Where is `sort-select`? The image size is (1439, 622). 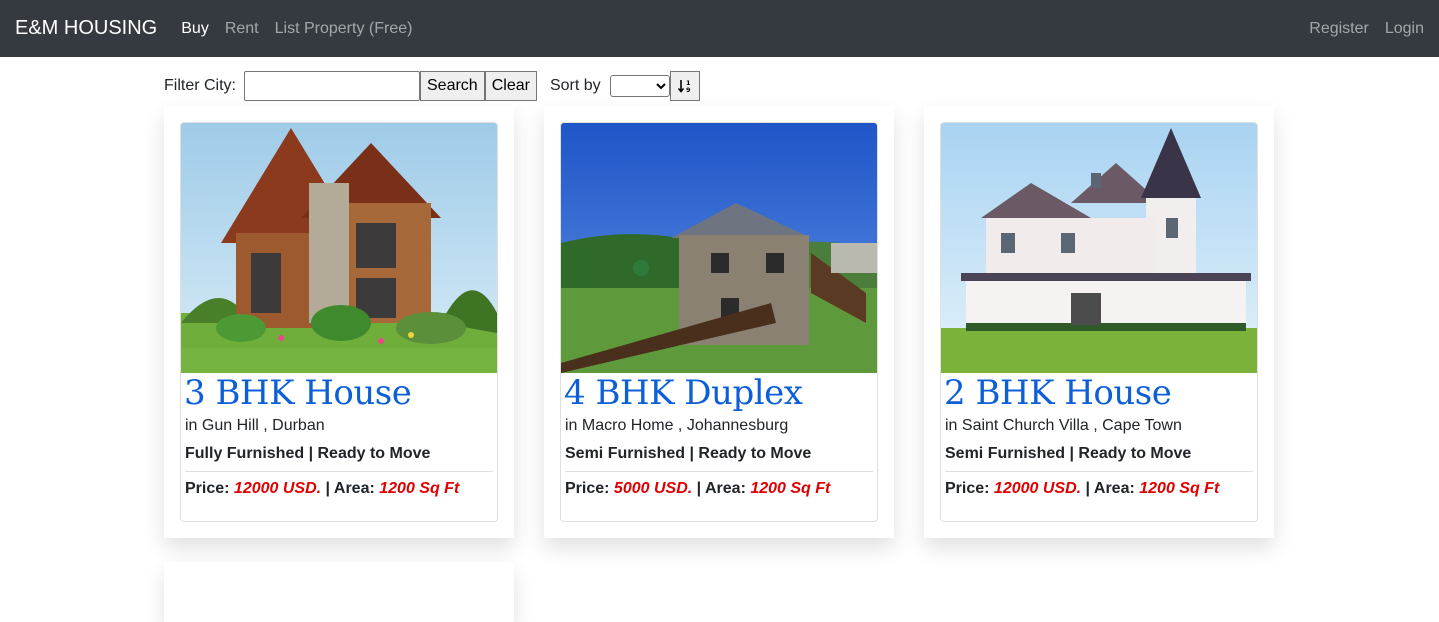 sort-select is located at coordinates (639, 86).